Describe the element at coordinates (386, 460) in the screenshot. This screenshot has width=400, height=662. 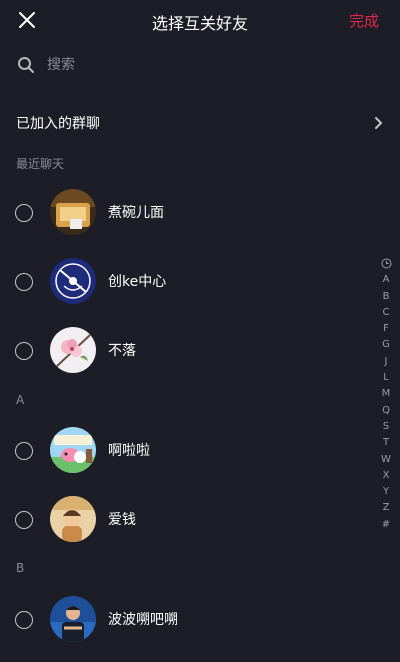
I see `alpha-index-letter: W` at that location.